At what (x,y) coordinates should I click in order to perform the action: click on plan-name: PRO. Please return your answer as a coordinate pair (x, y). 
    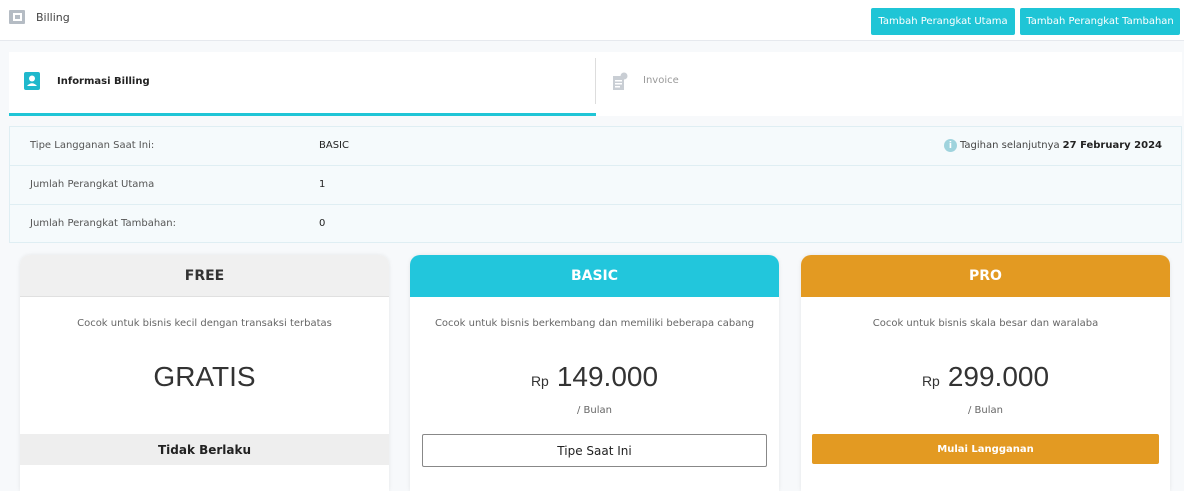
    Looking at the image, I should click on (985, 276).